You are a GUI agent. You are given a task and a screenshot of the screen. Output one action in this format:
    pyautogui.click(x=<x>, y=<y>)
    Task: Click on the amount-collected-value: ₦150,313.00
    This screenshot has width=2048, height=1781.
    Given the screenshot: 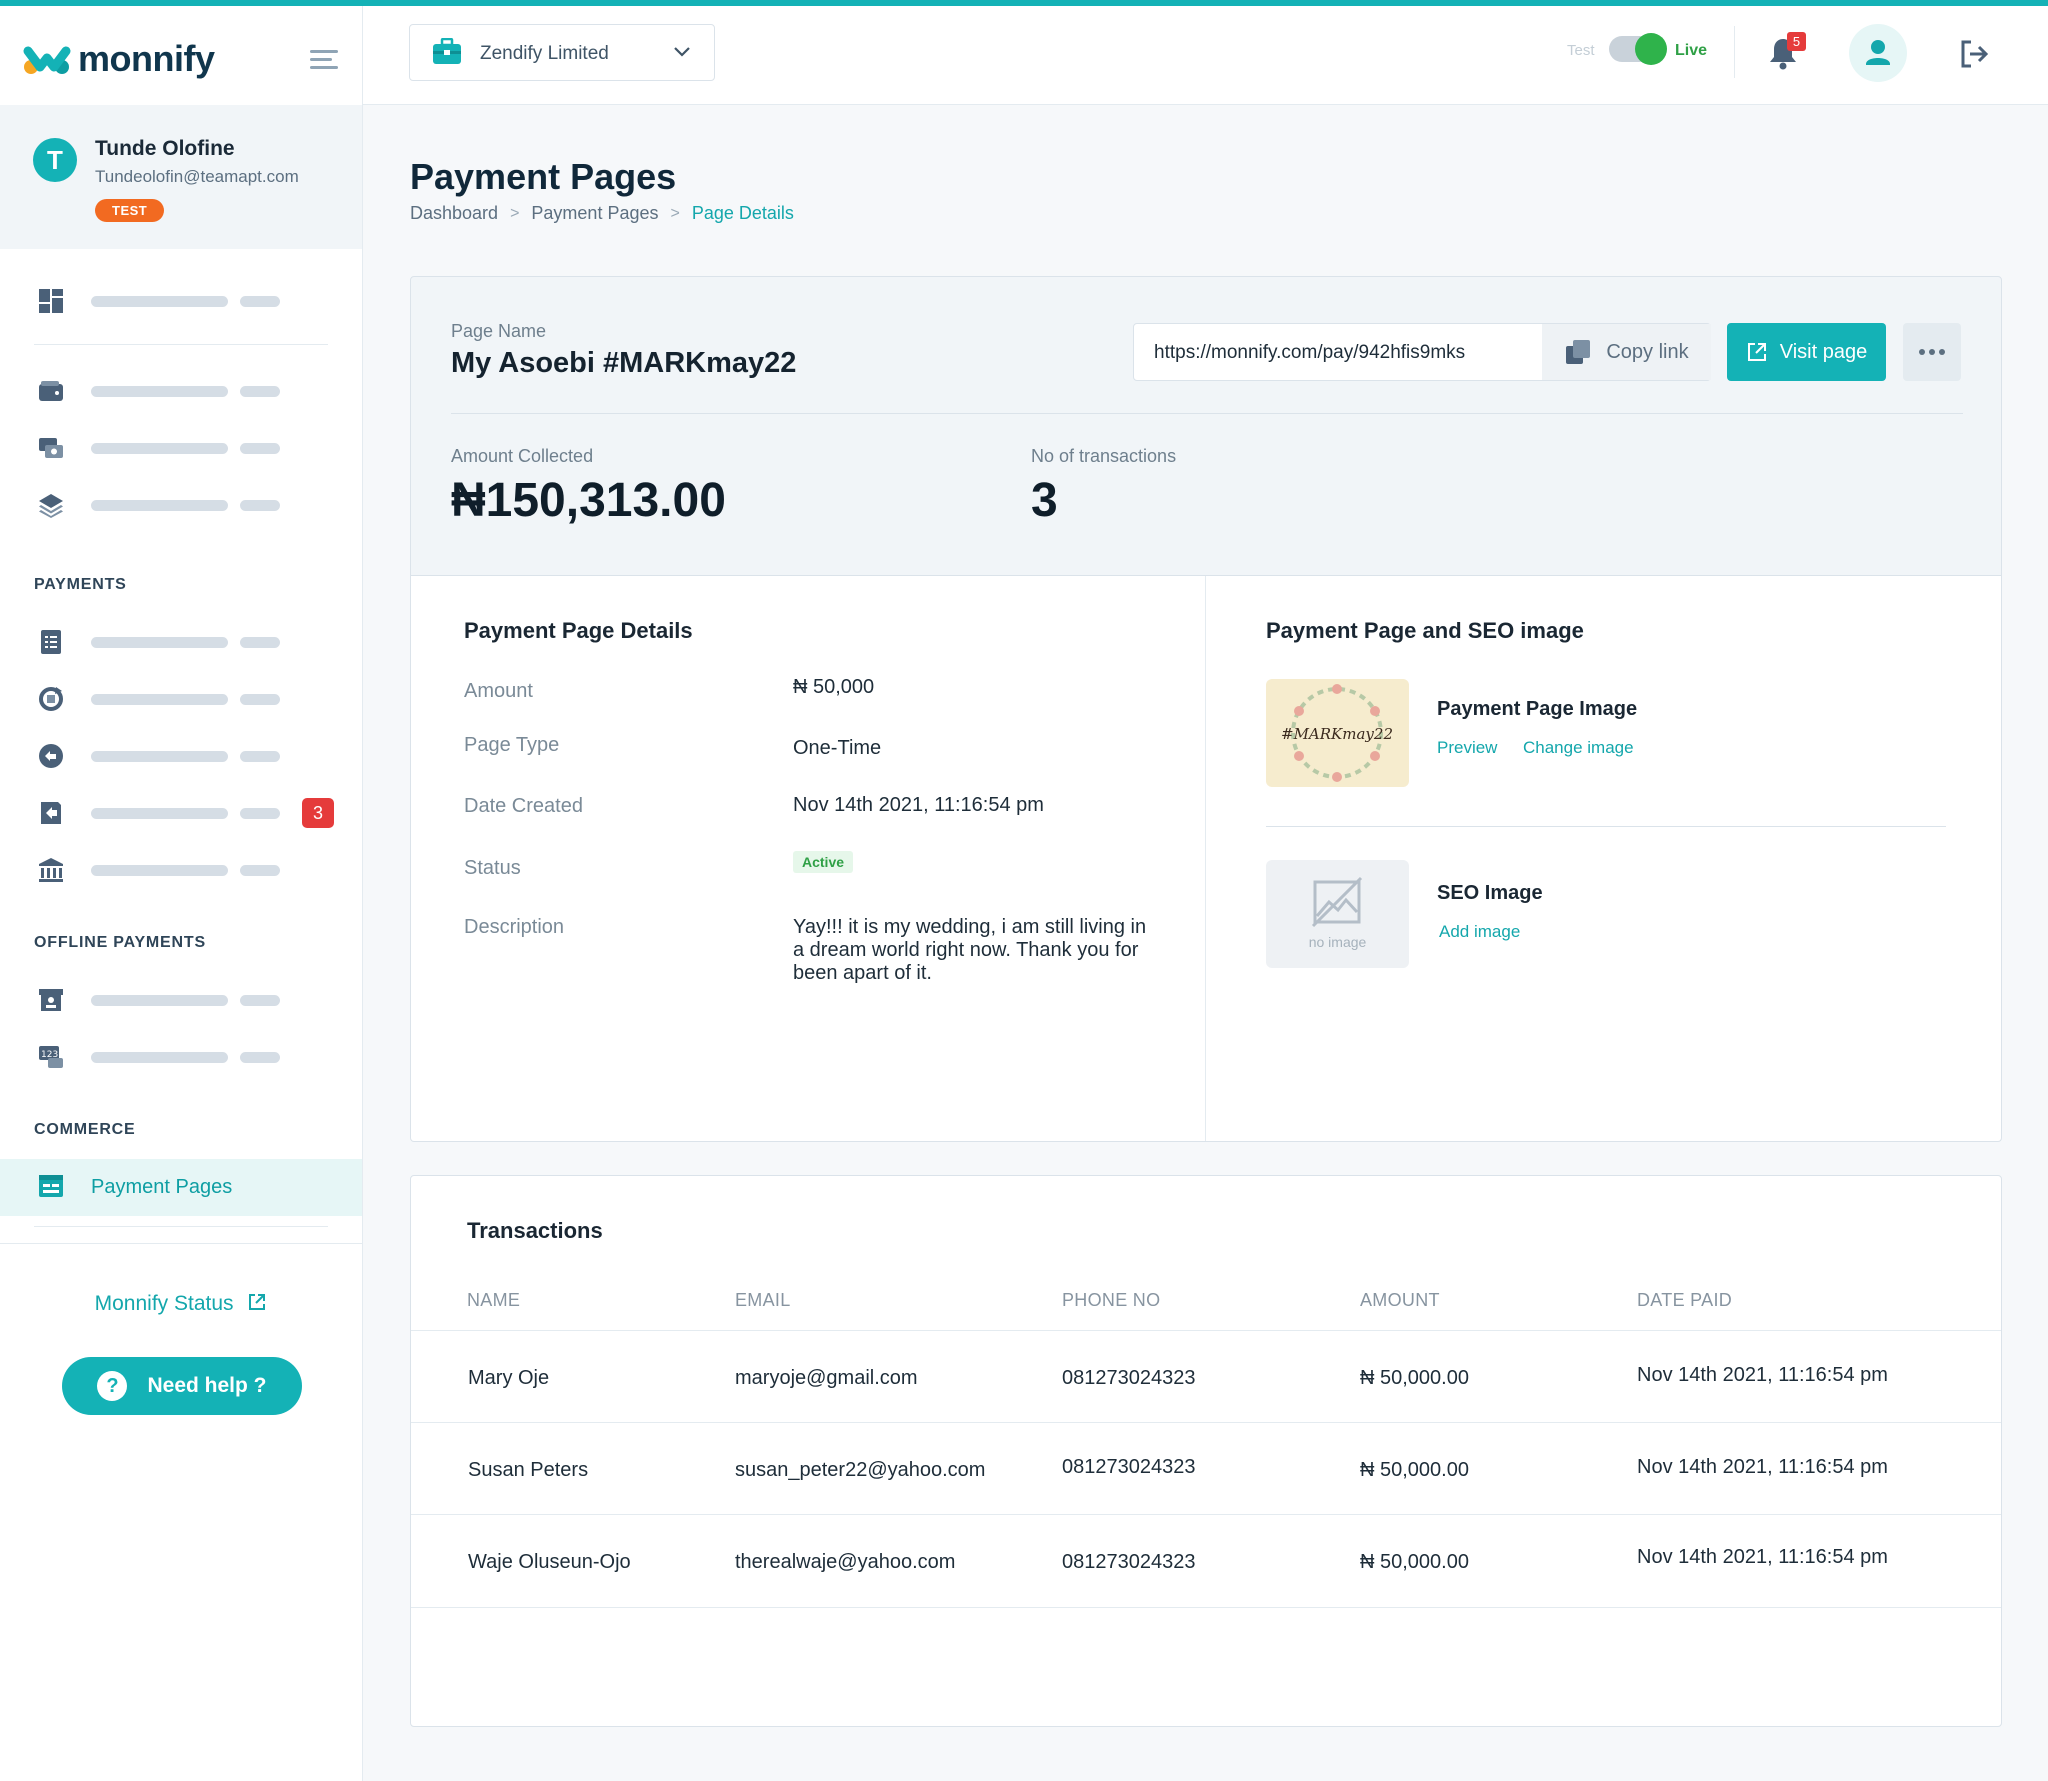 What is the action you would take?
    pyautogui.click(x=588, y=500)
    